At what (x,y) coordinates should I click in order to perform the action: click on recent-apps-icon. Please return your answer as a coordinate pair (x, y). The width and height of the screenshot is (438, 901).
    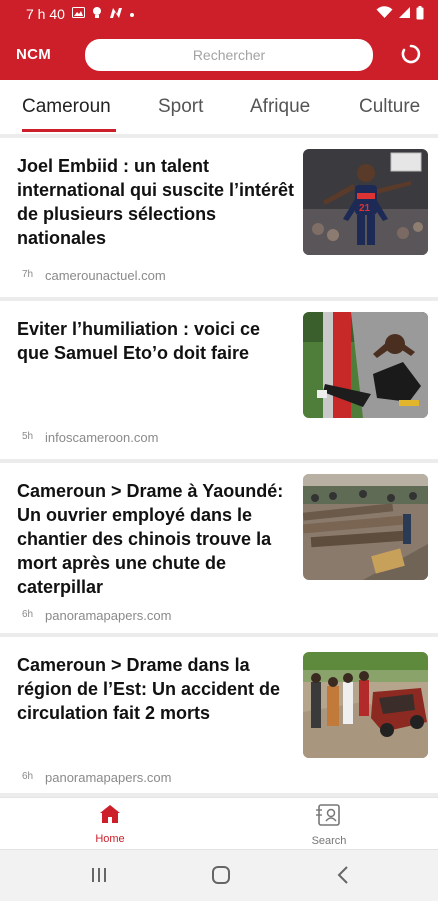
    Looking at the image, I should click on (99, 877).